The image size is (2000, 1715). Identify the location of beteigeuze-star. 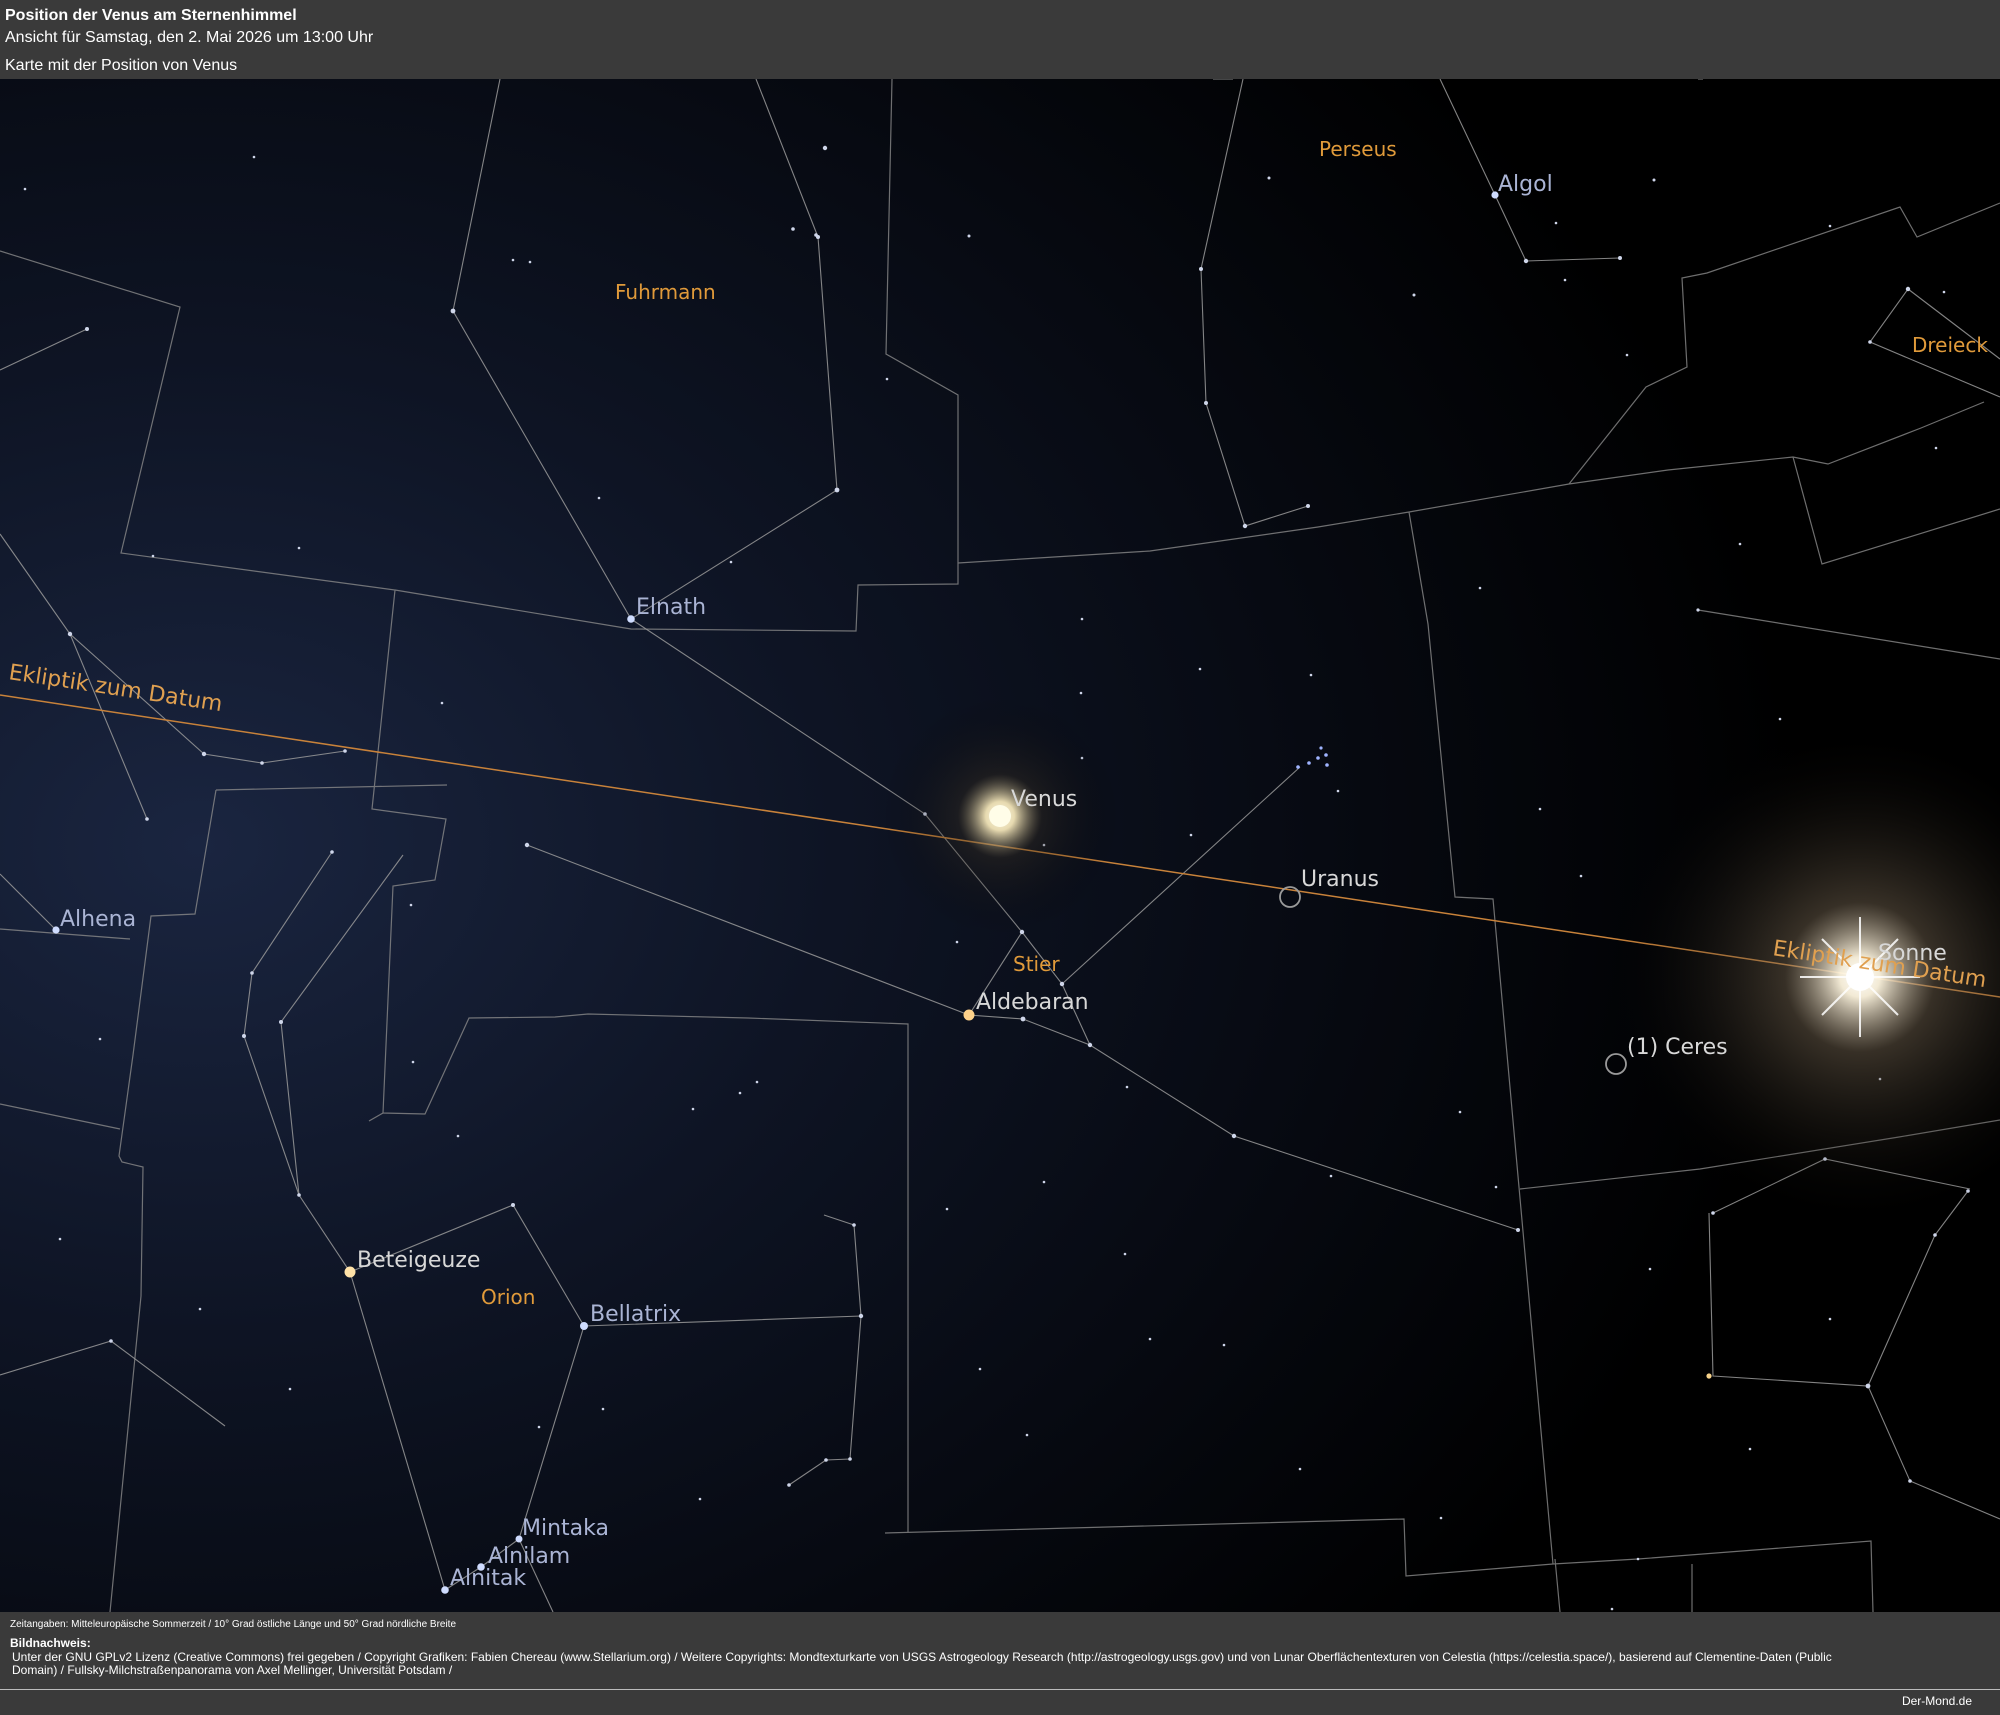
(350, 1272).